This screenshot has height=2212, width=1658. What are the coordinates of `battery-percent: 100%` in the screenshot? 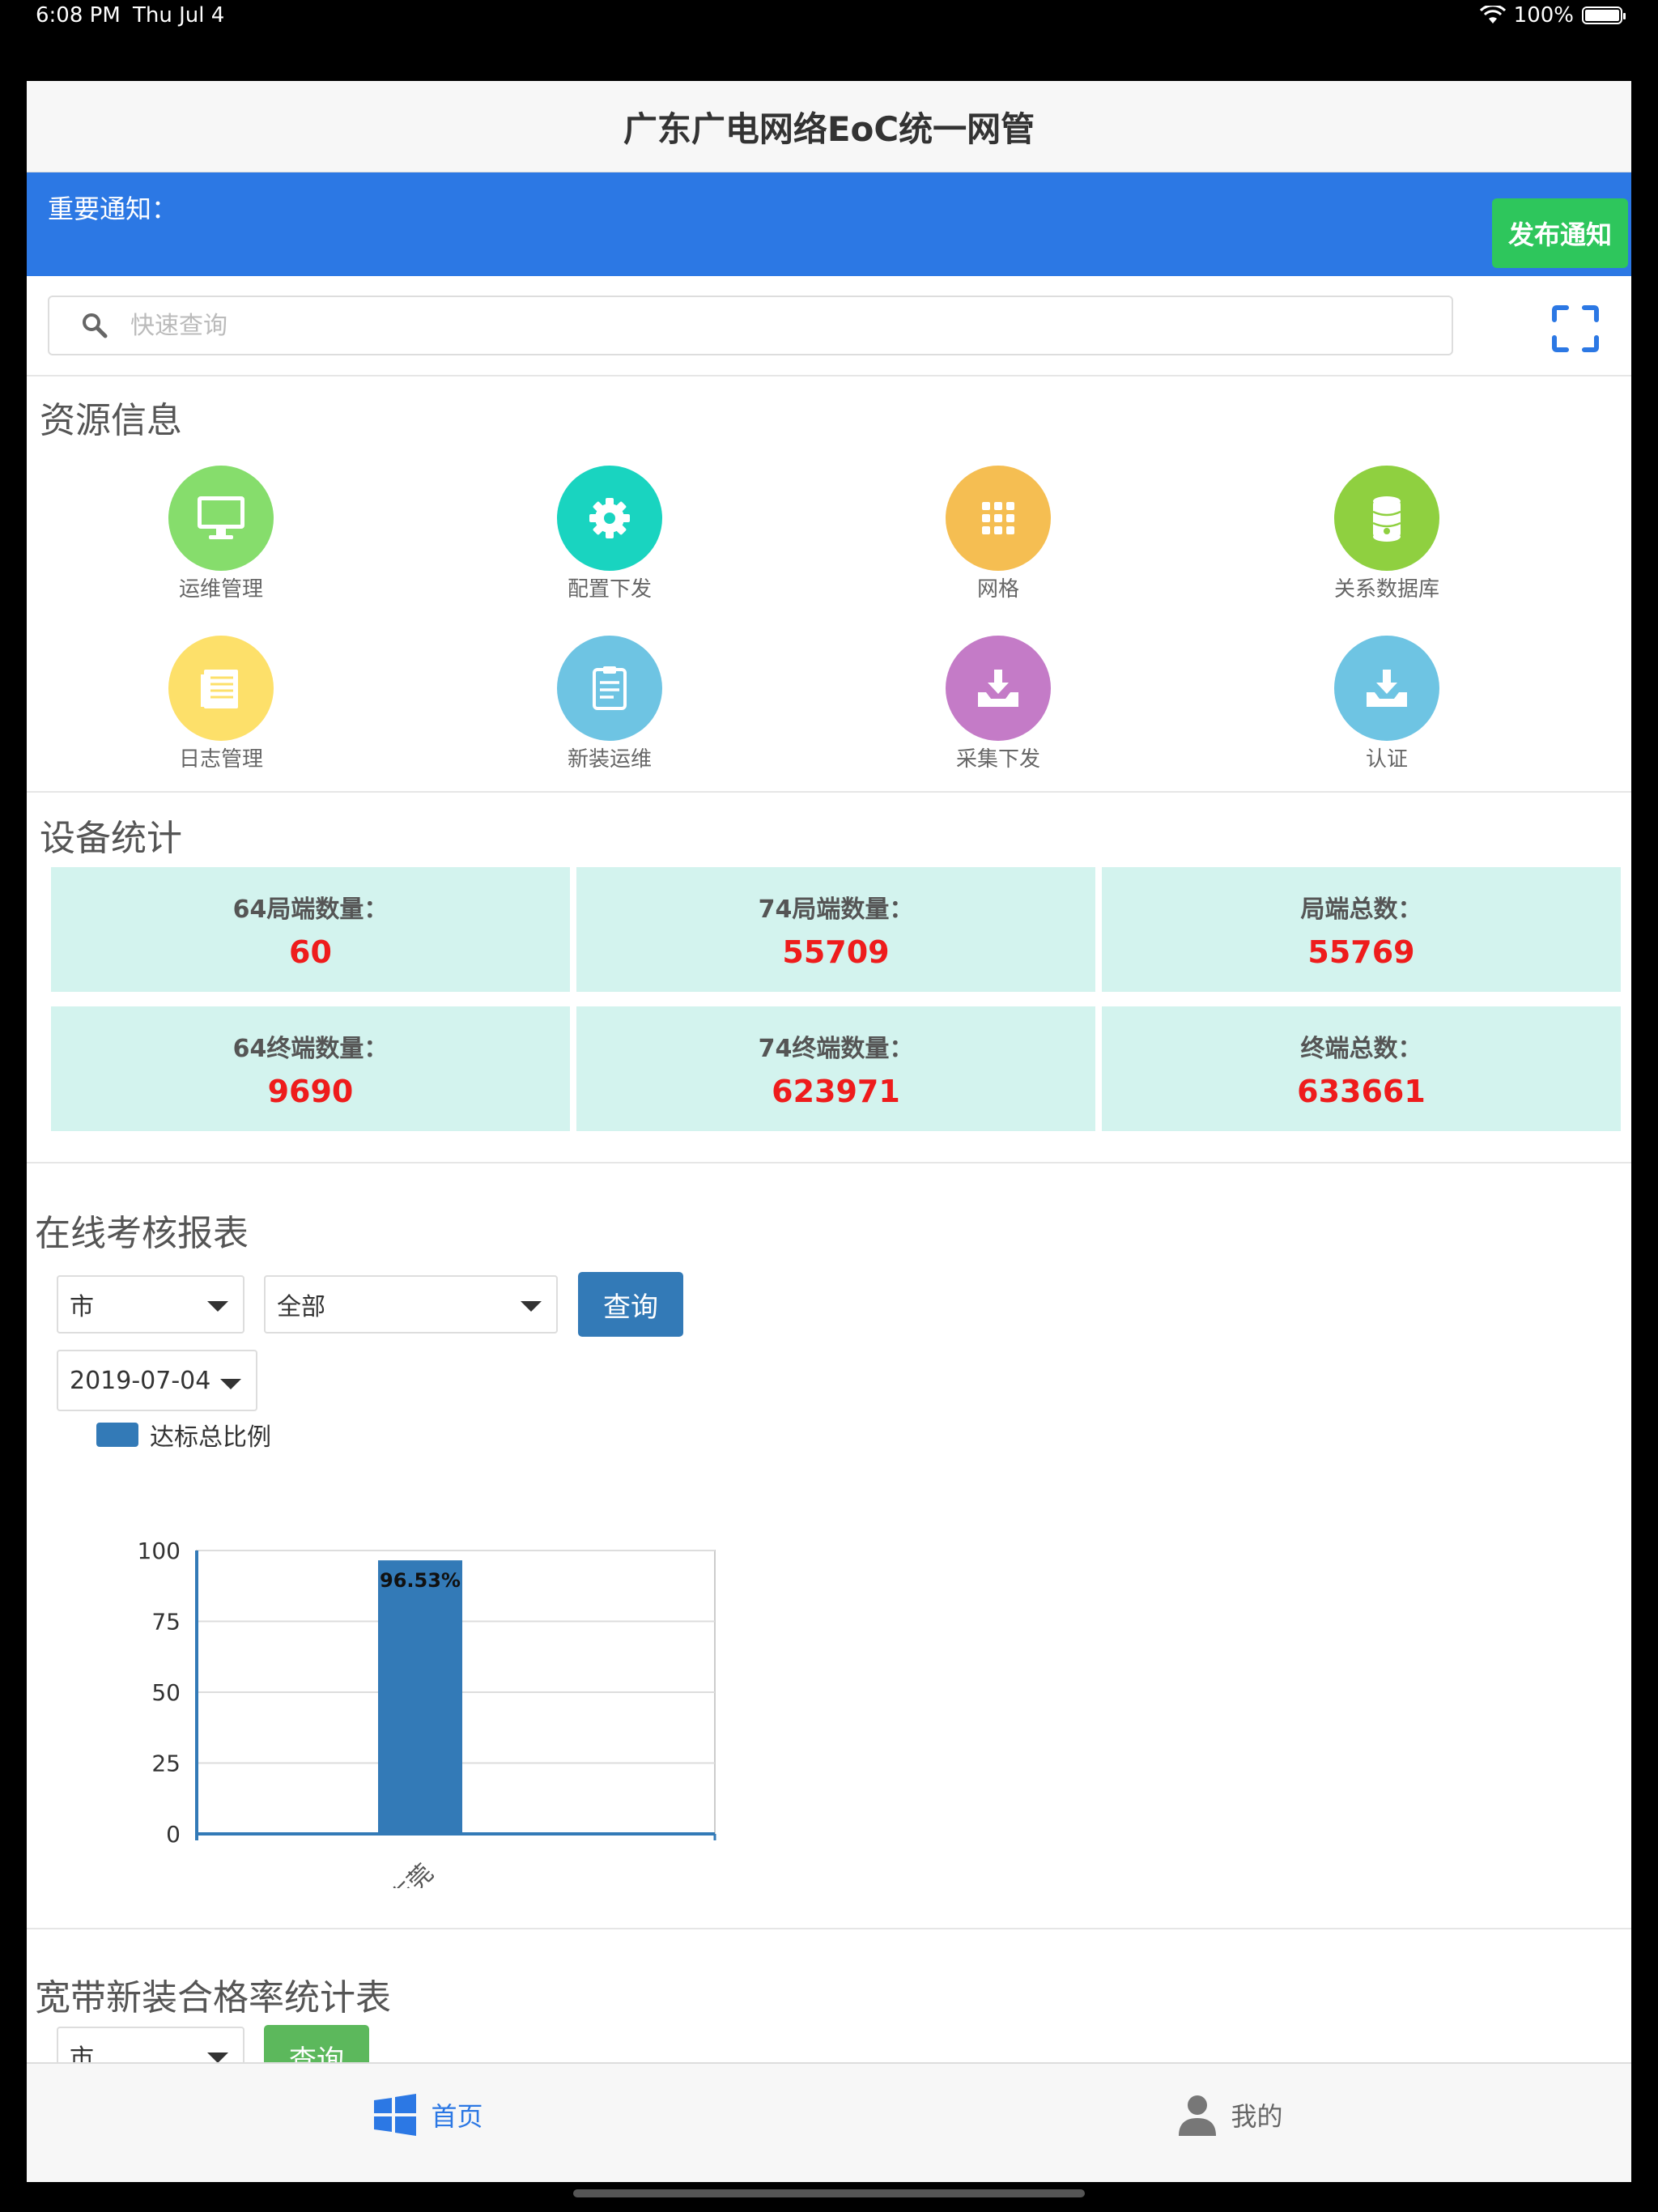 It's located at (1543, 16).